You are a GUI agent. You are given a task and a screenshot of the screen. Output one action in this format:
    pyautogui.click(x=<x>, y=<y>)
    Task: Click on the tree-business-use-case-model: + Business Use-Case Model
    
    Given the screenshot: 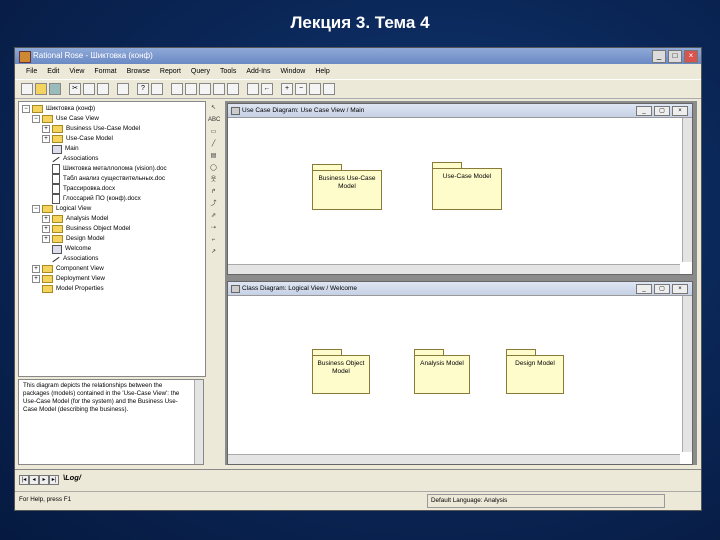 What is the action you would take?
    pyautogui.click(x=91, y=129)
    